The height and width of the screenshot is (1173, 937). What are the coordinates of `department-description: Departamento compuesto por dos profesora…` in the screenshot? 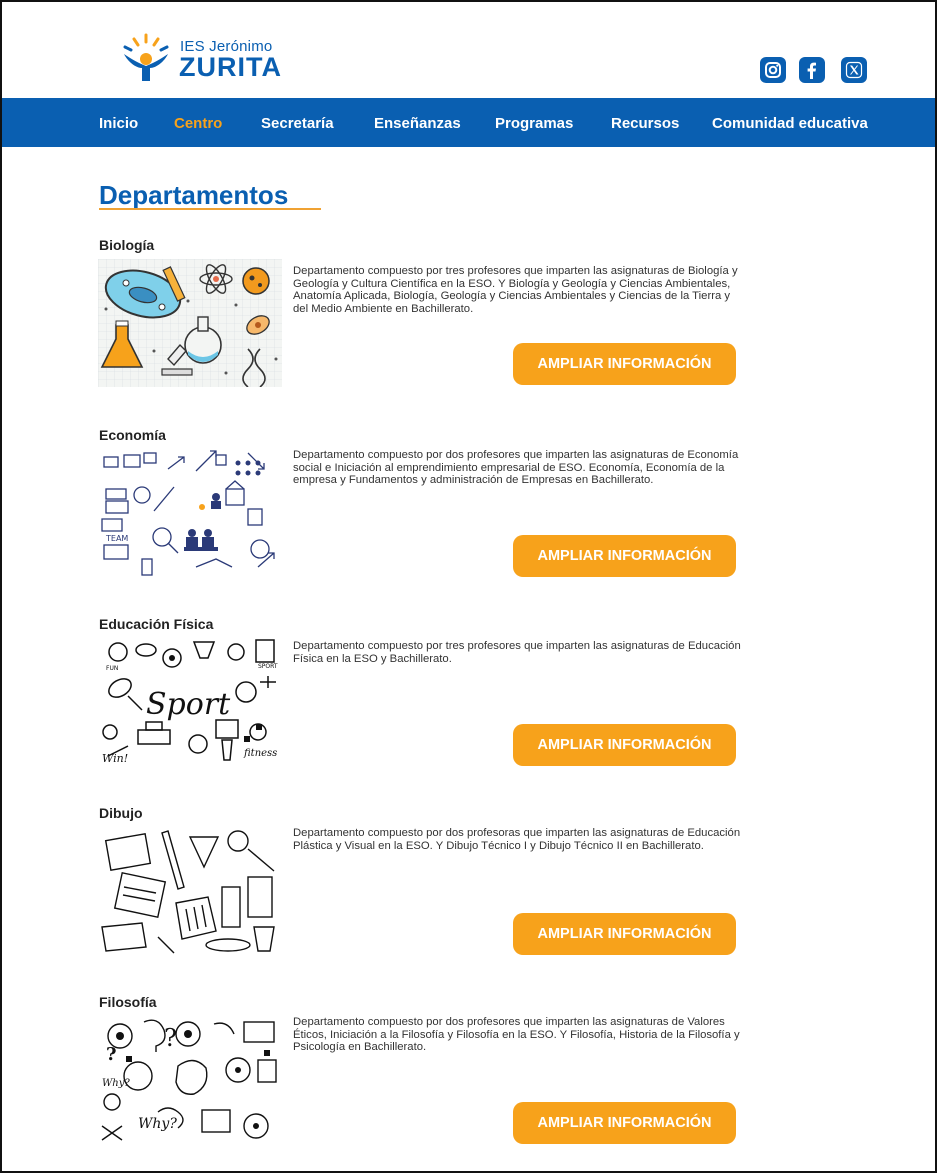 It's located at (517, 839).